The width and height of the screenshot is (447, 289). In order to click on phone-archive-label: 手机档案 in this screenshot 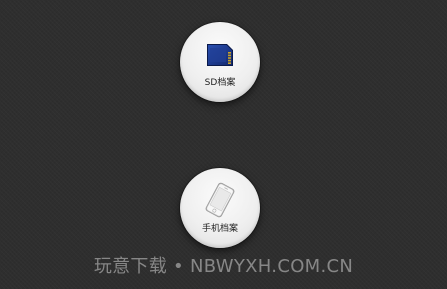, I will do `click(219, 229)`.